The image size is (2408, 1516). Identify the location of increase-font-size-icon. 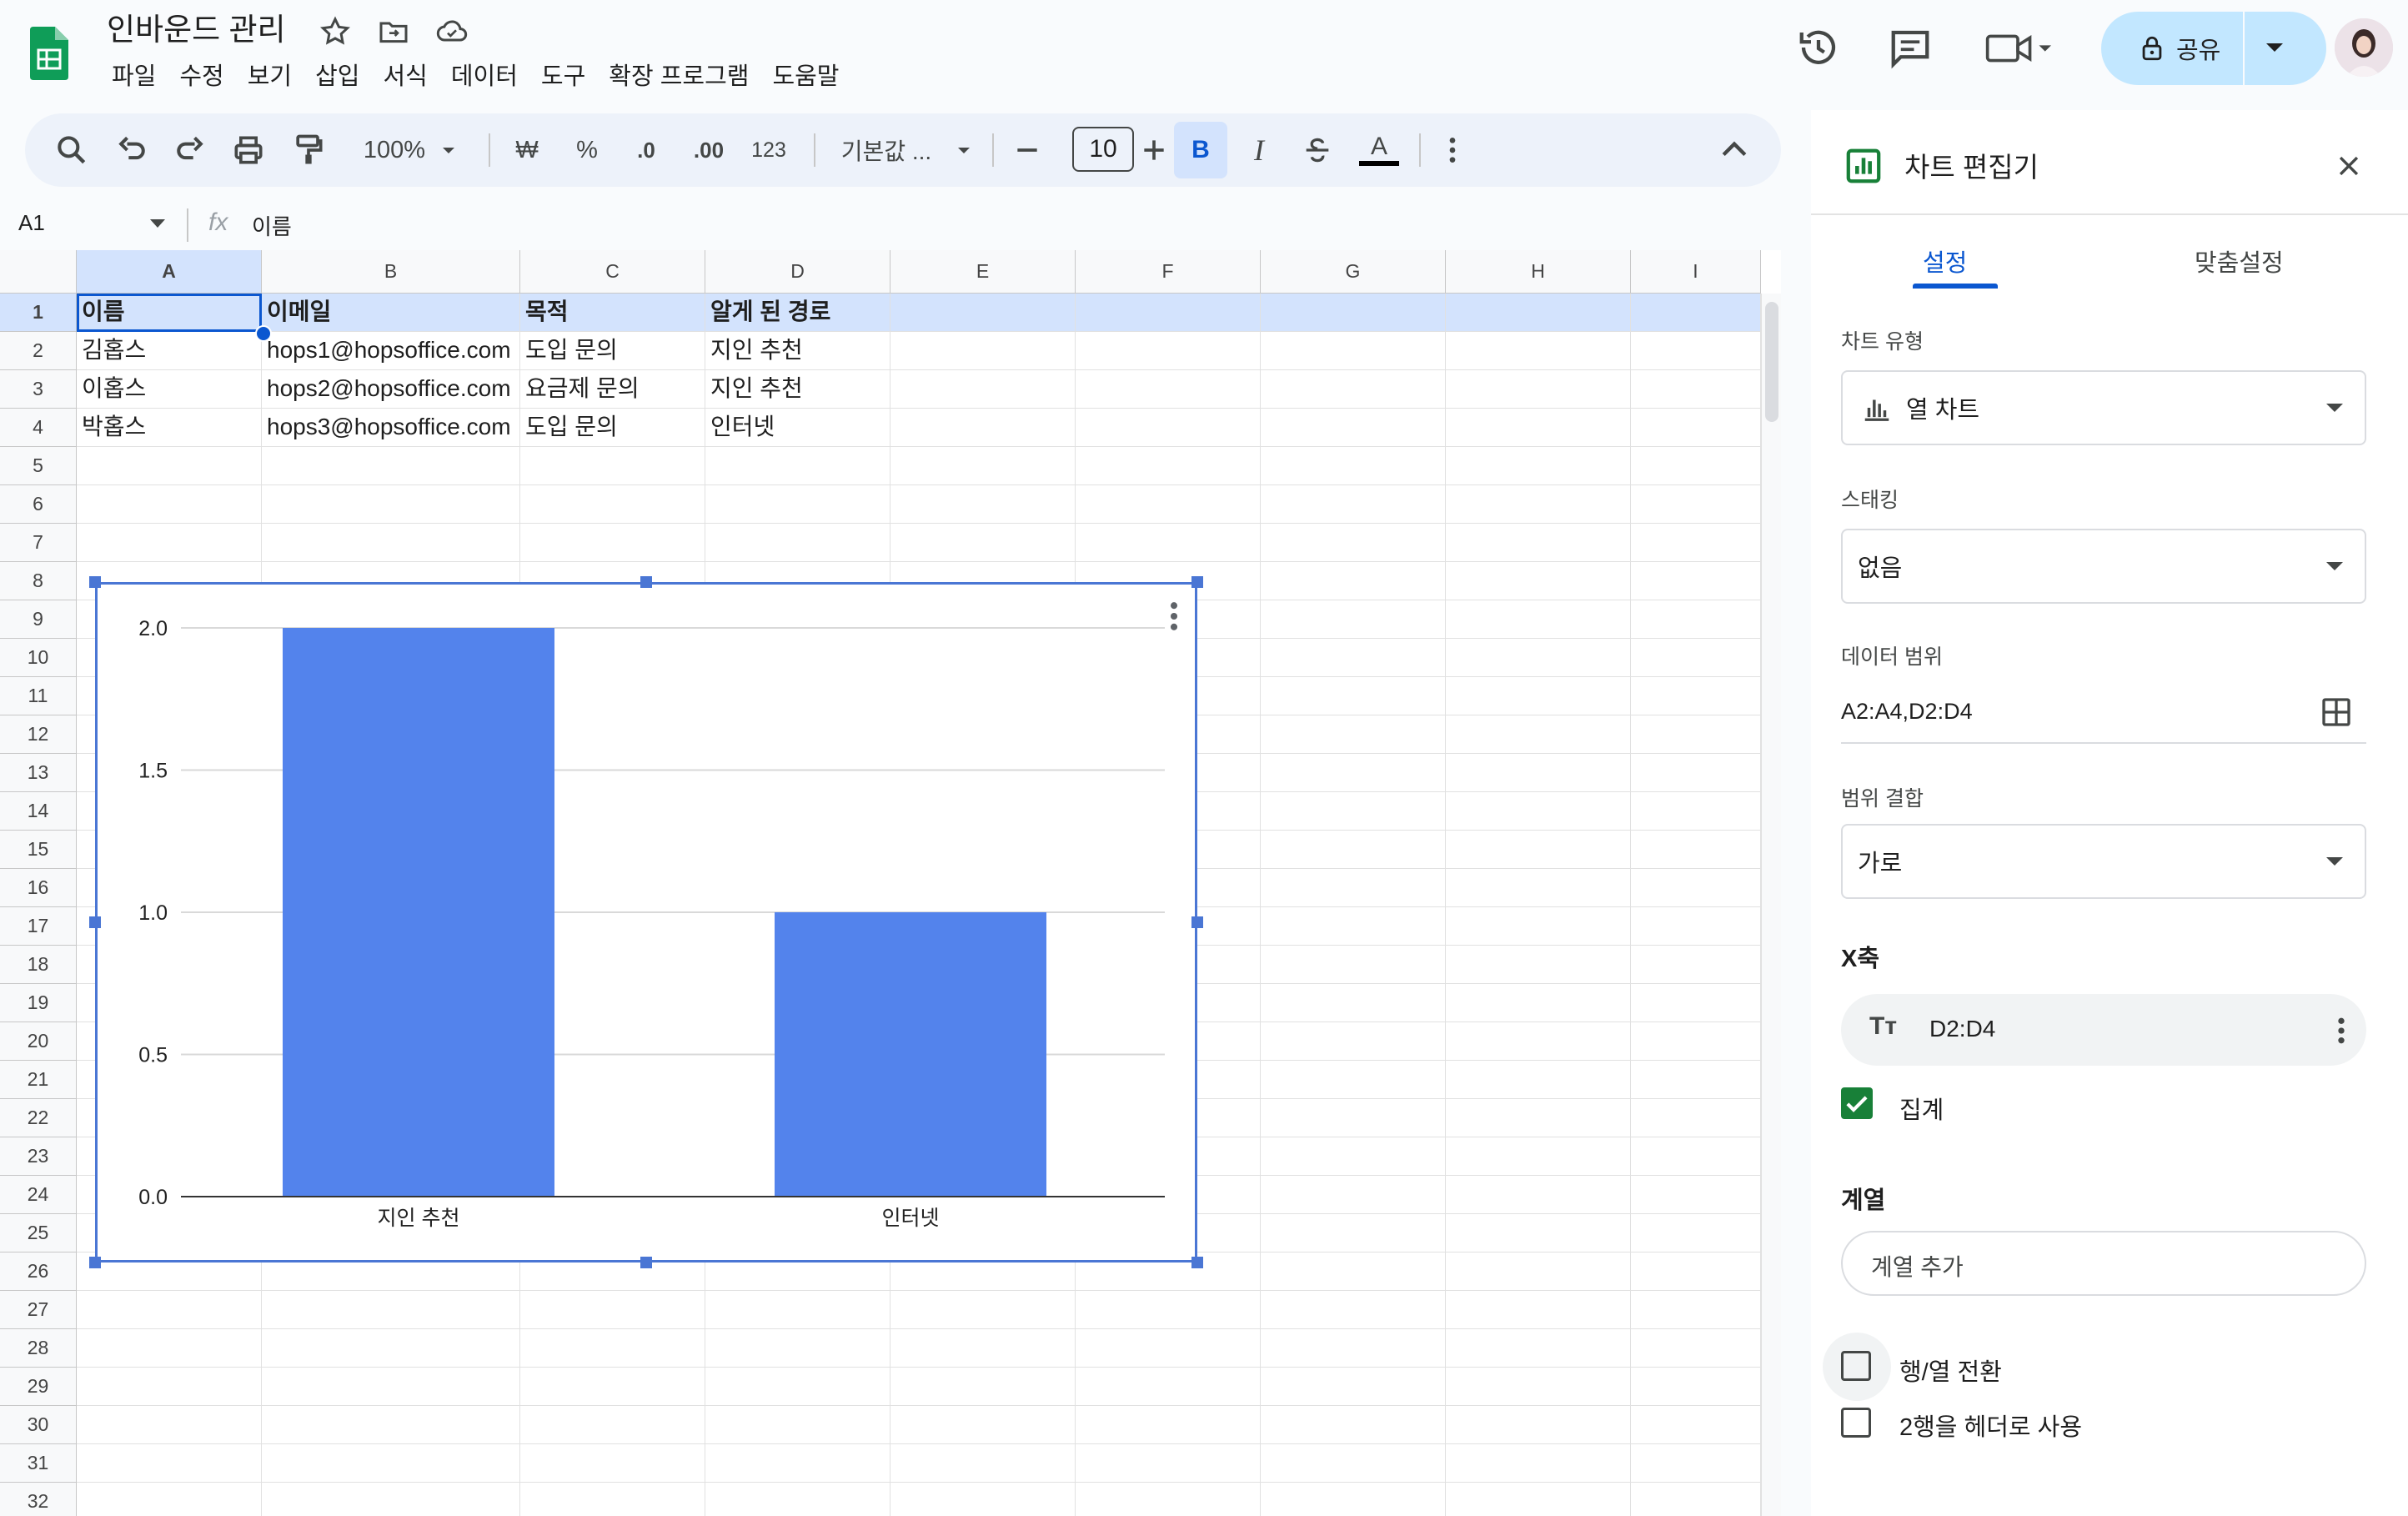
(1154, 150).